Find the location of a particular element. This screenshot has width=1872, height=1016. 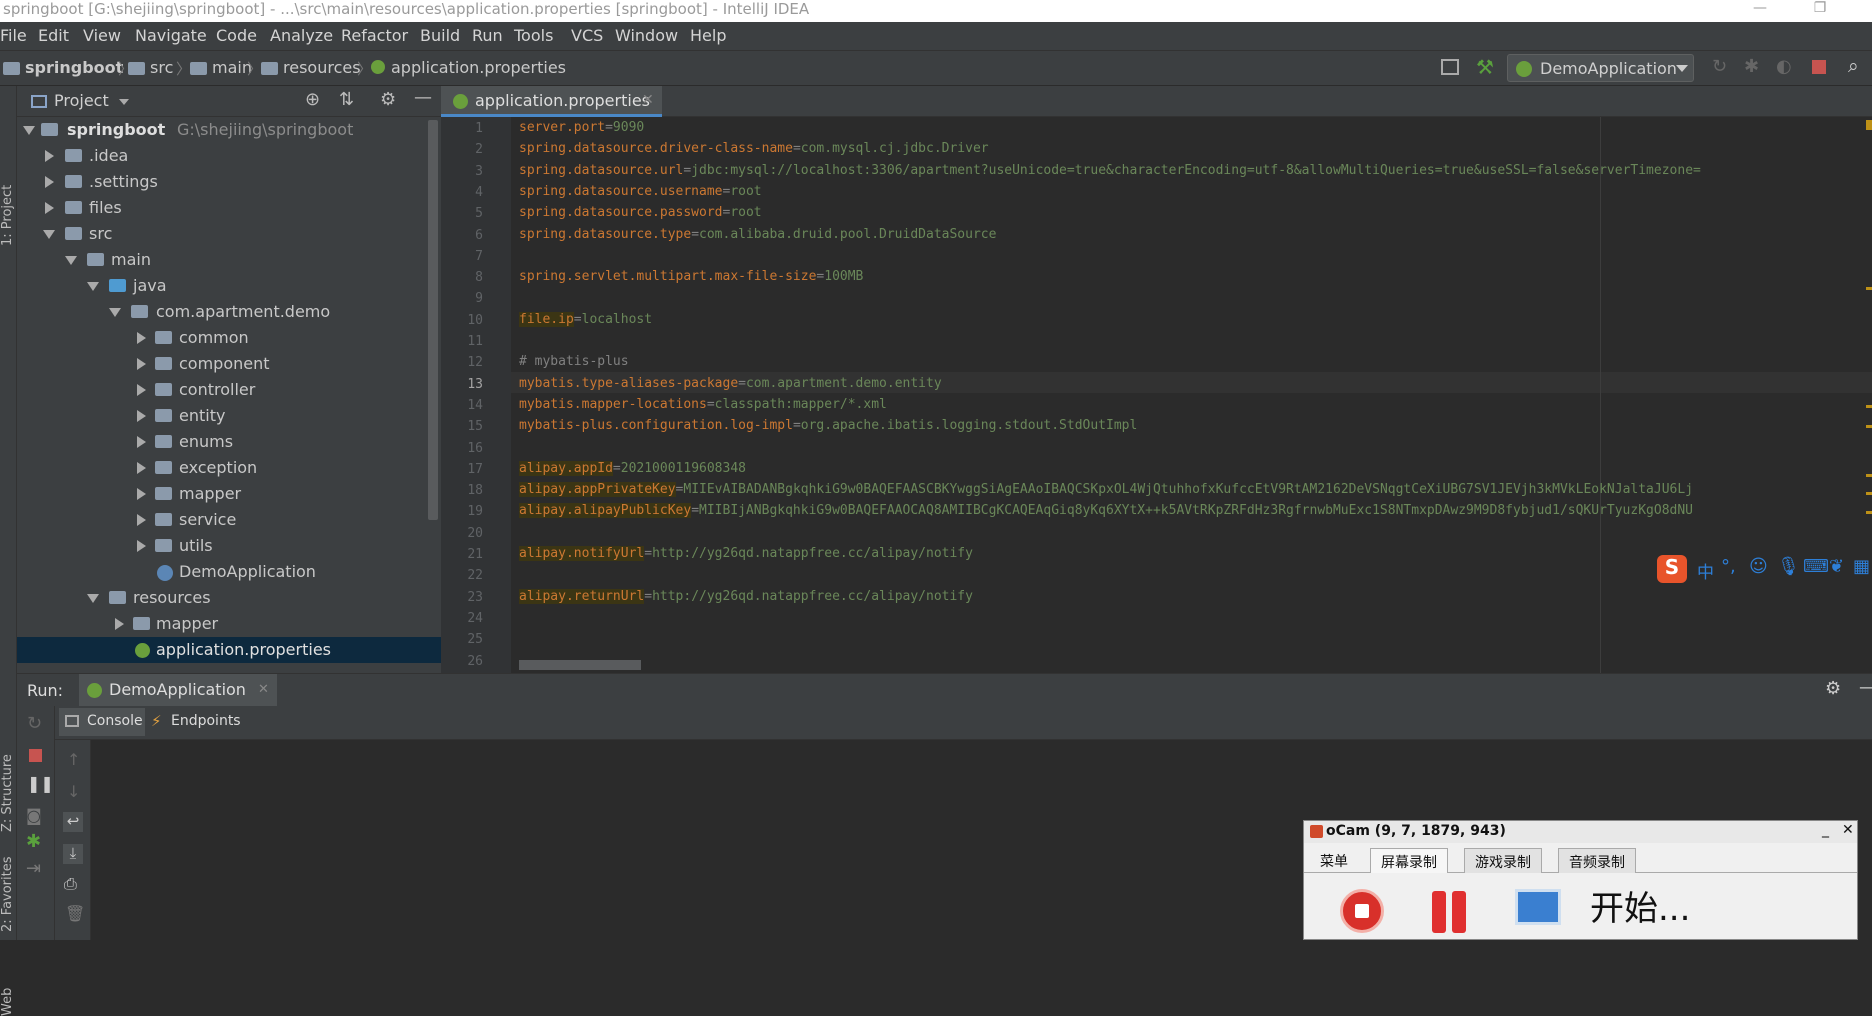

menu-tools: Tools is located at coordinates (533, 35).